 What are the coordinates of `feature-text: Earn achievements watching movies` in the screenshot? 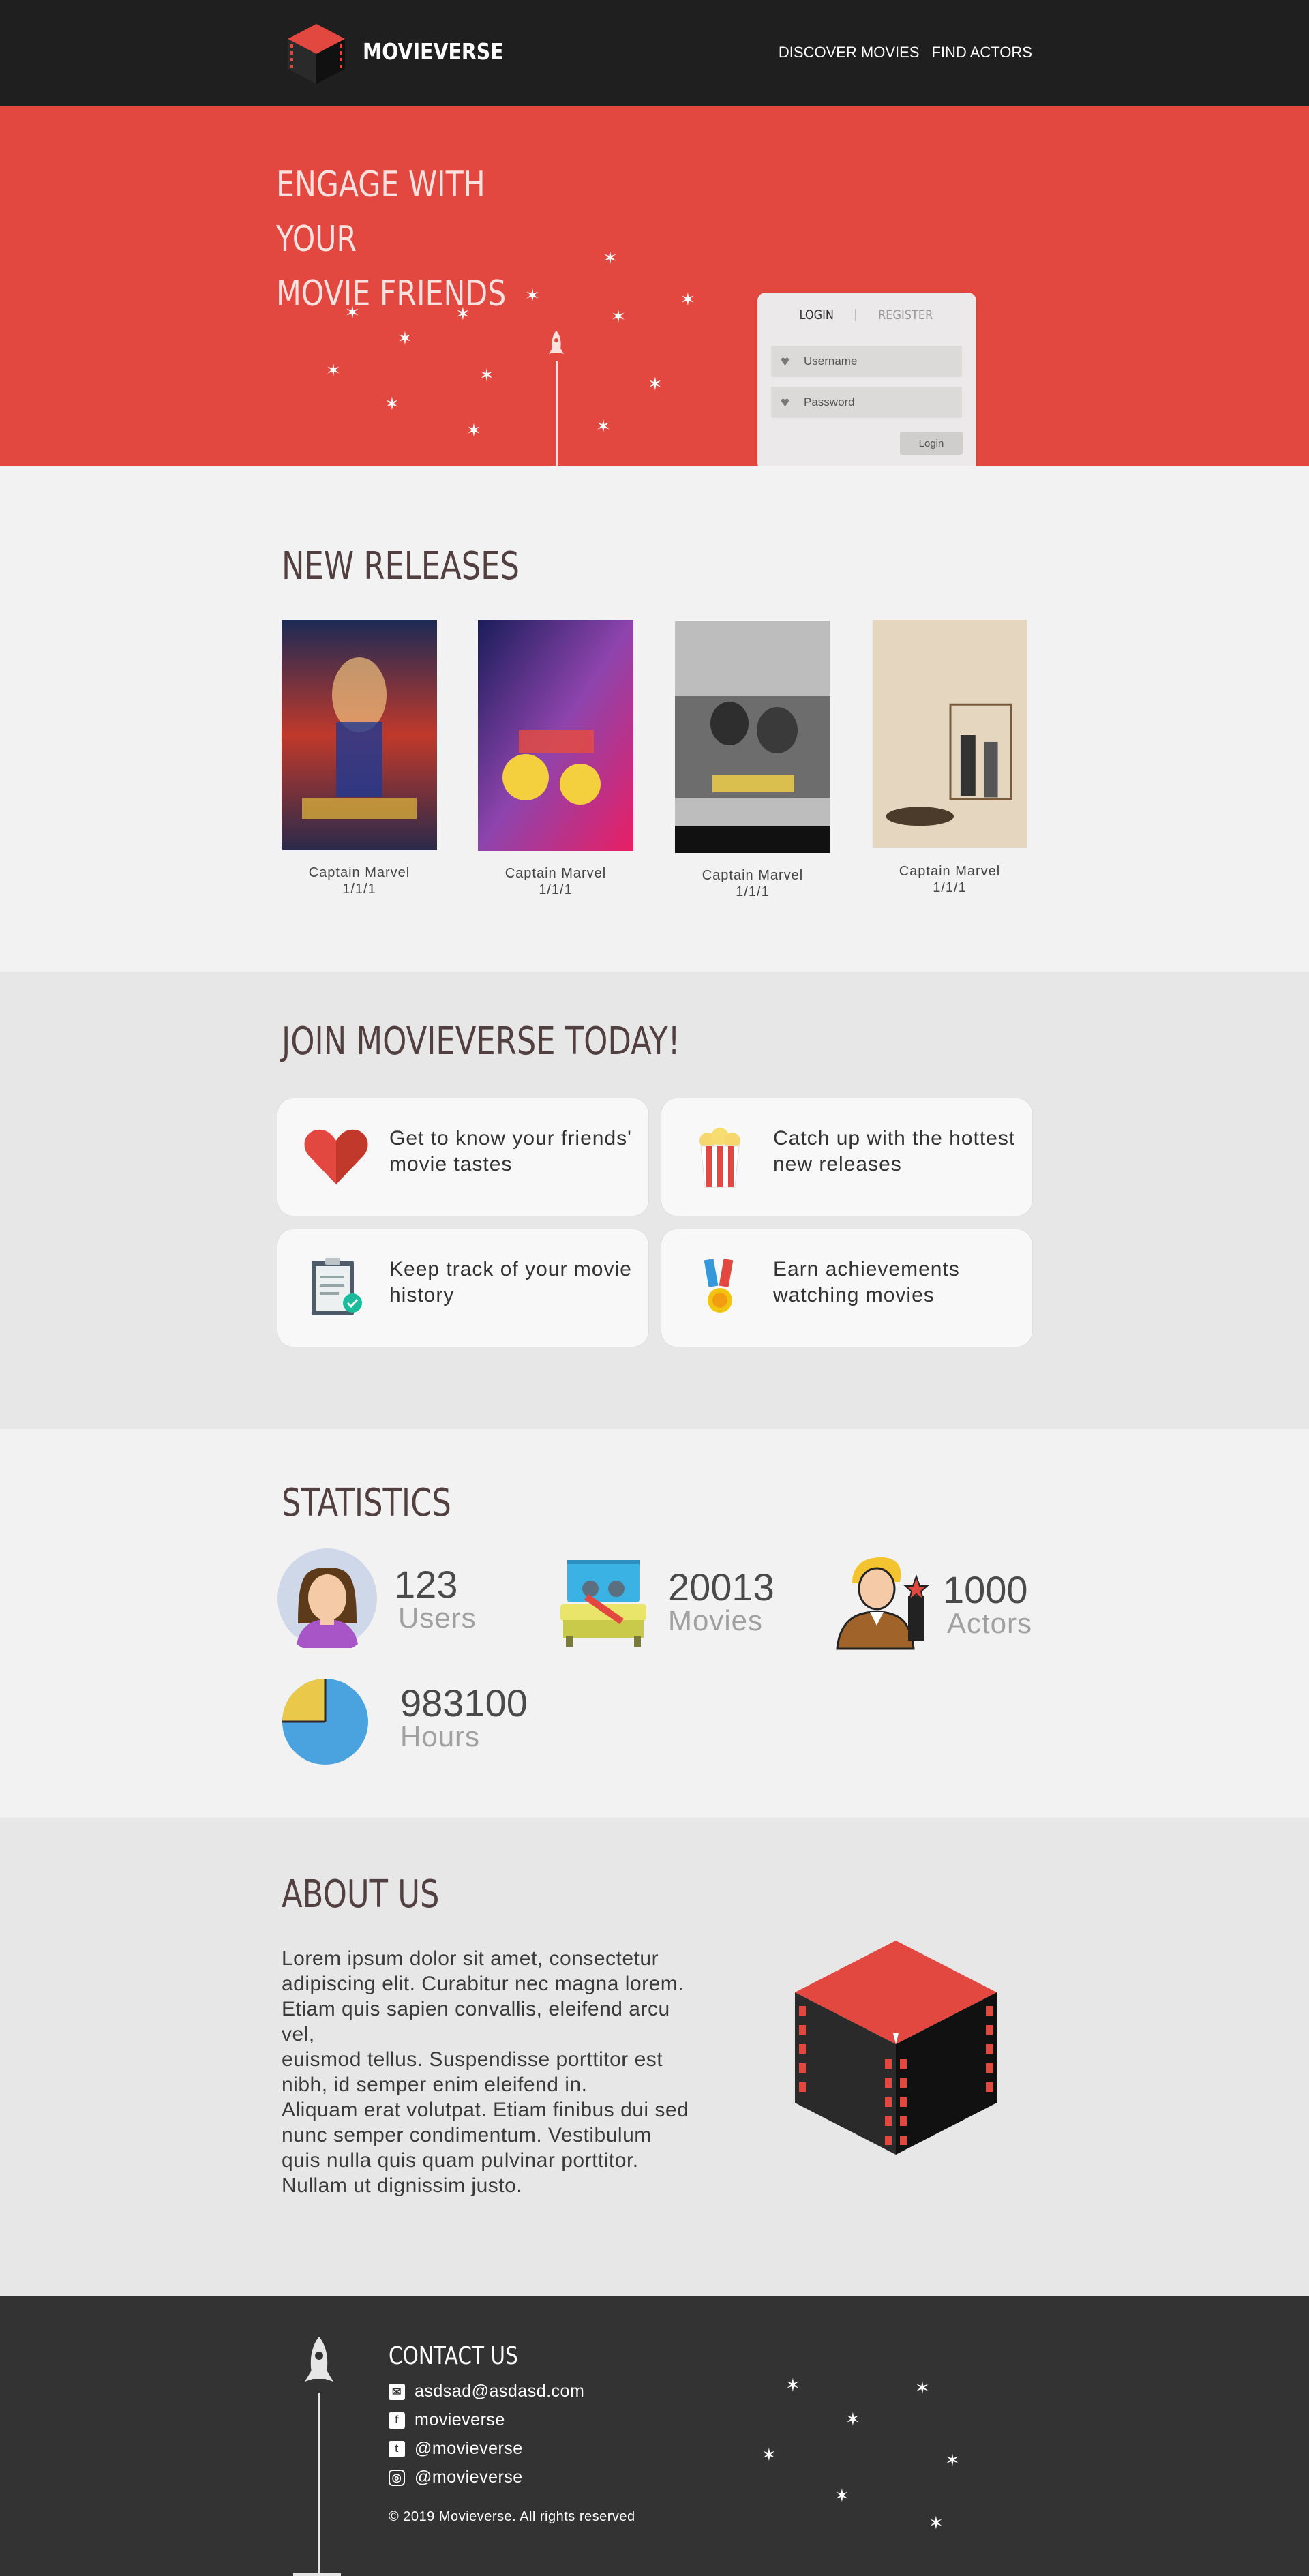 It's located at (866, 1282).